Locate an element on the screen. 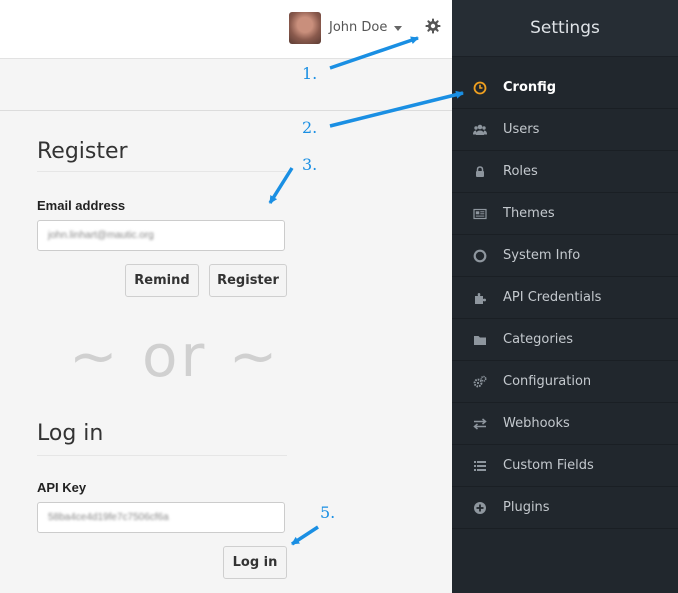  puzzle-icon is located at coordinates (480, 298).